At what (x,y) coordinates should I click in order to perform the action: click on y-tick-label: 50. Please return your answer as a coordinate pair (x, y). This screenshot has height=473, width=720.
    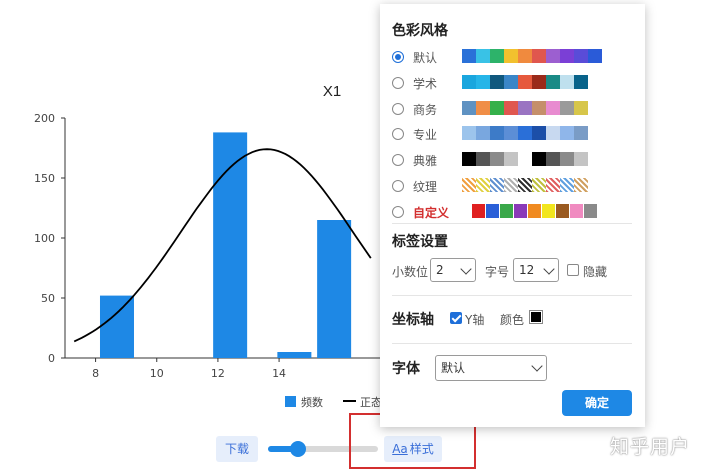
    Looking at the image, I should click on (48, 298).